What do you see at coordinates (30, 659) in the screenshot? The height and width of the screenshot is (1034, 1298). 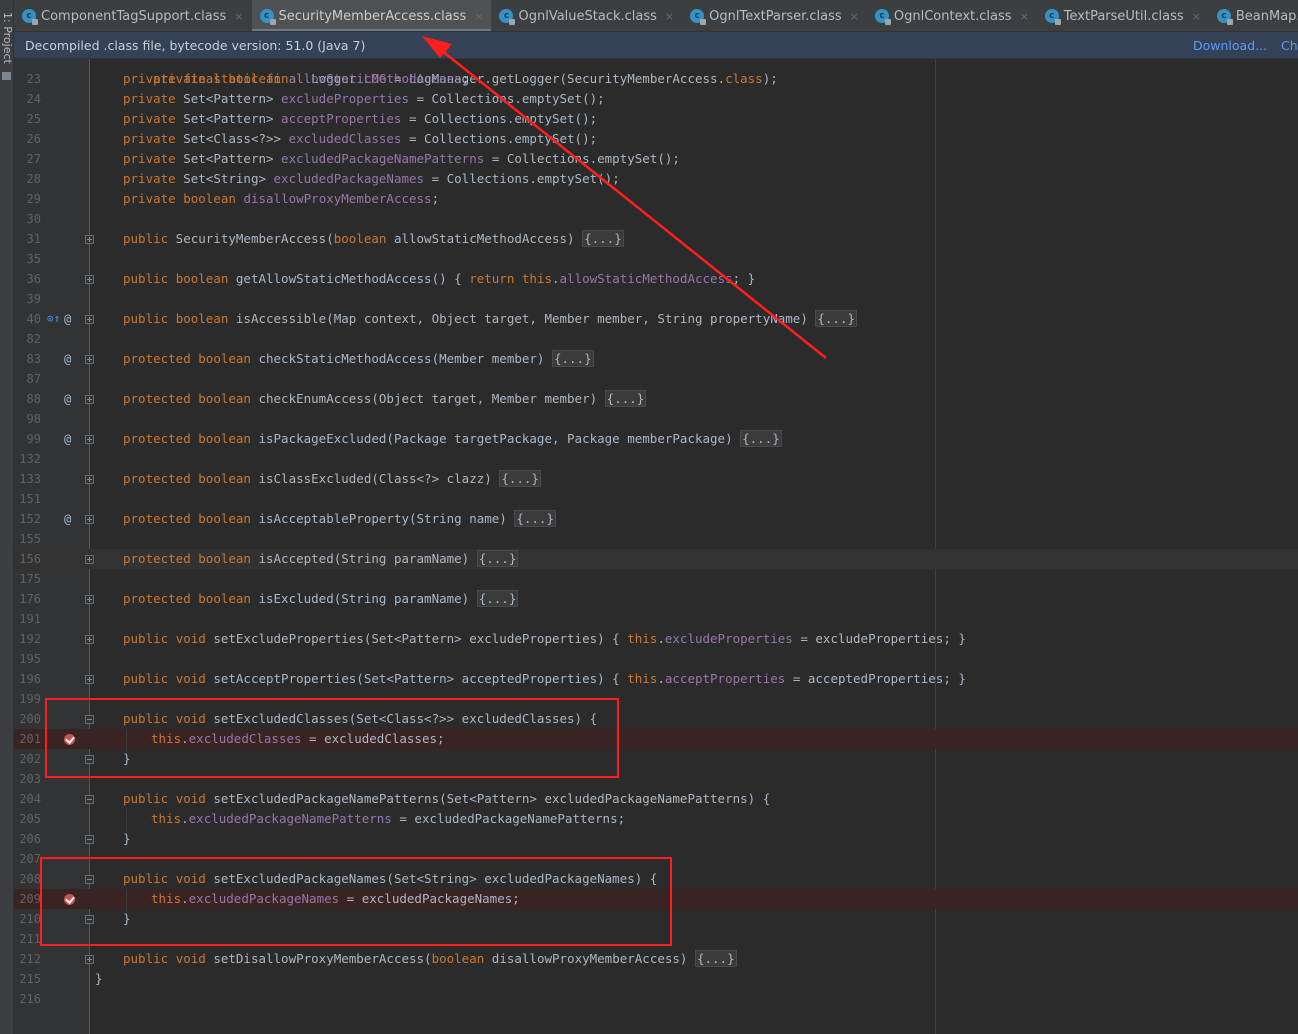 I see `line-number: 195` at bounding box center [30, 659].